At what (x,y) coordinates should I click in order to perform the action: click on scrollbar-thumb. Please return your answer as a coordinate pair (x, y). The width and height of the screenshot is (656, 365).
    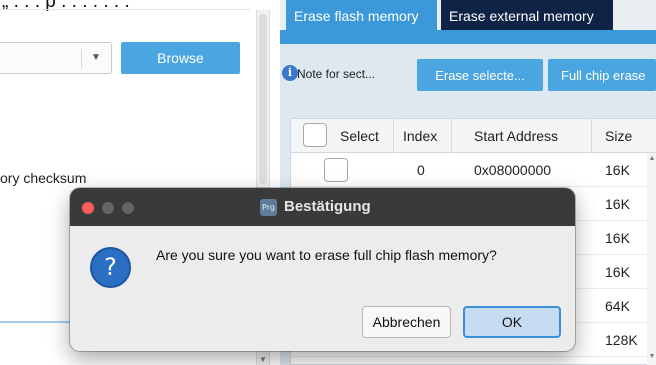
    Looking at the image, I should click on (263, 99).